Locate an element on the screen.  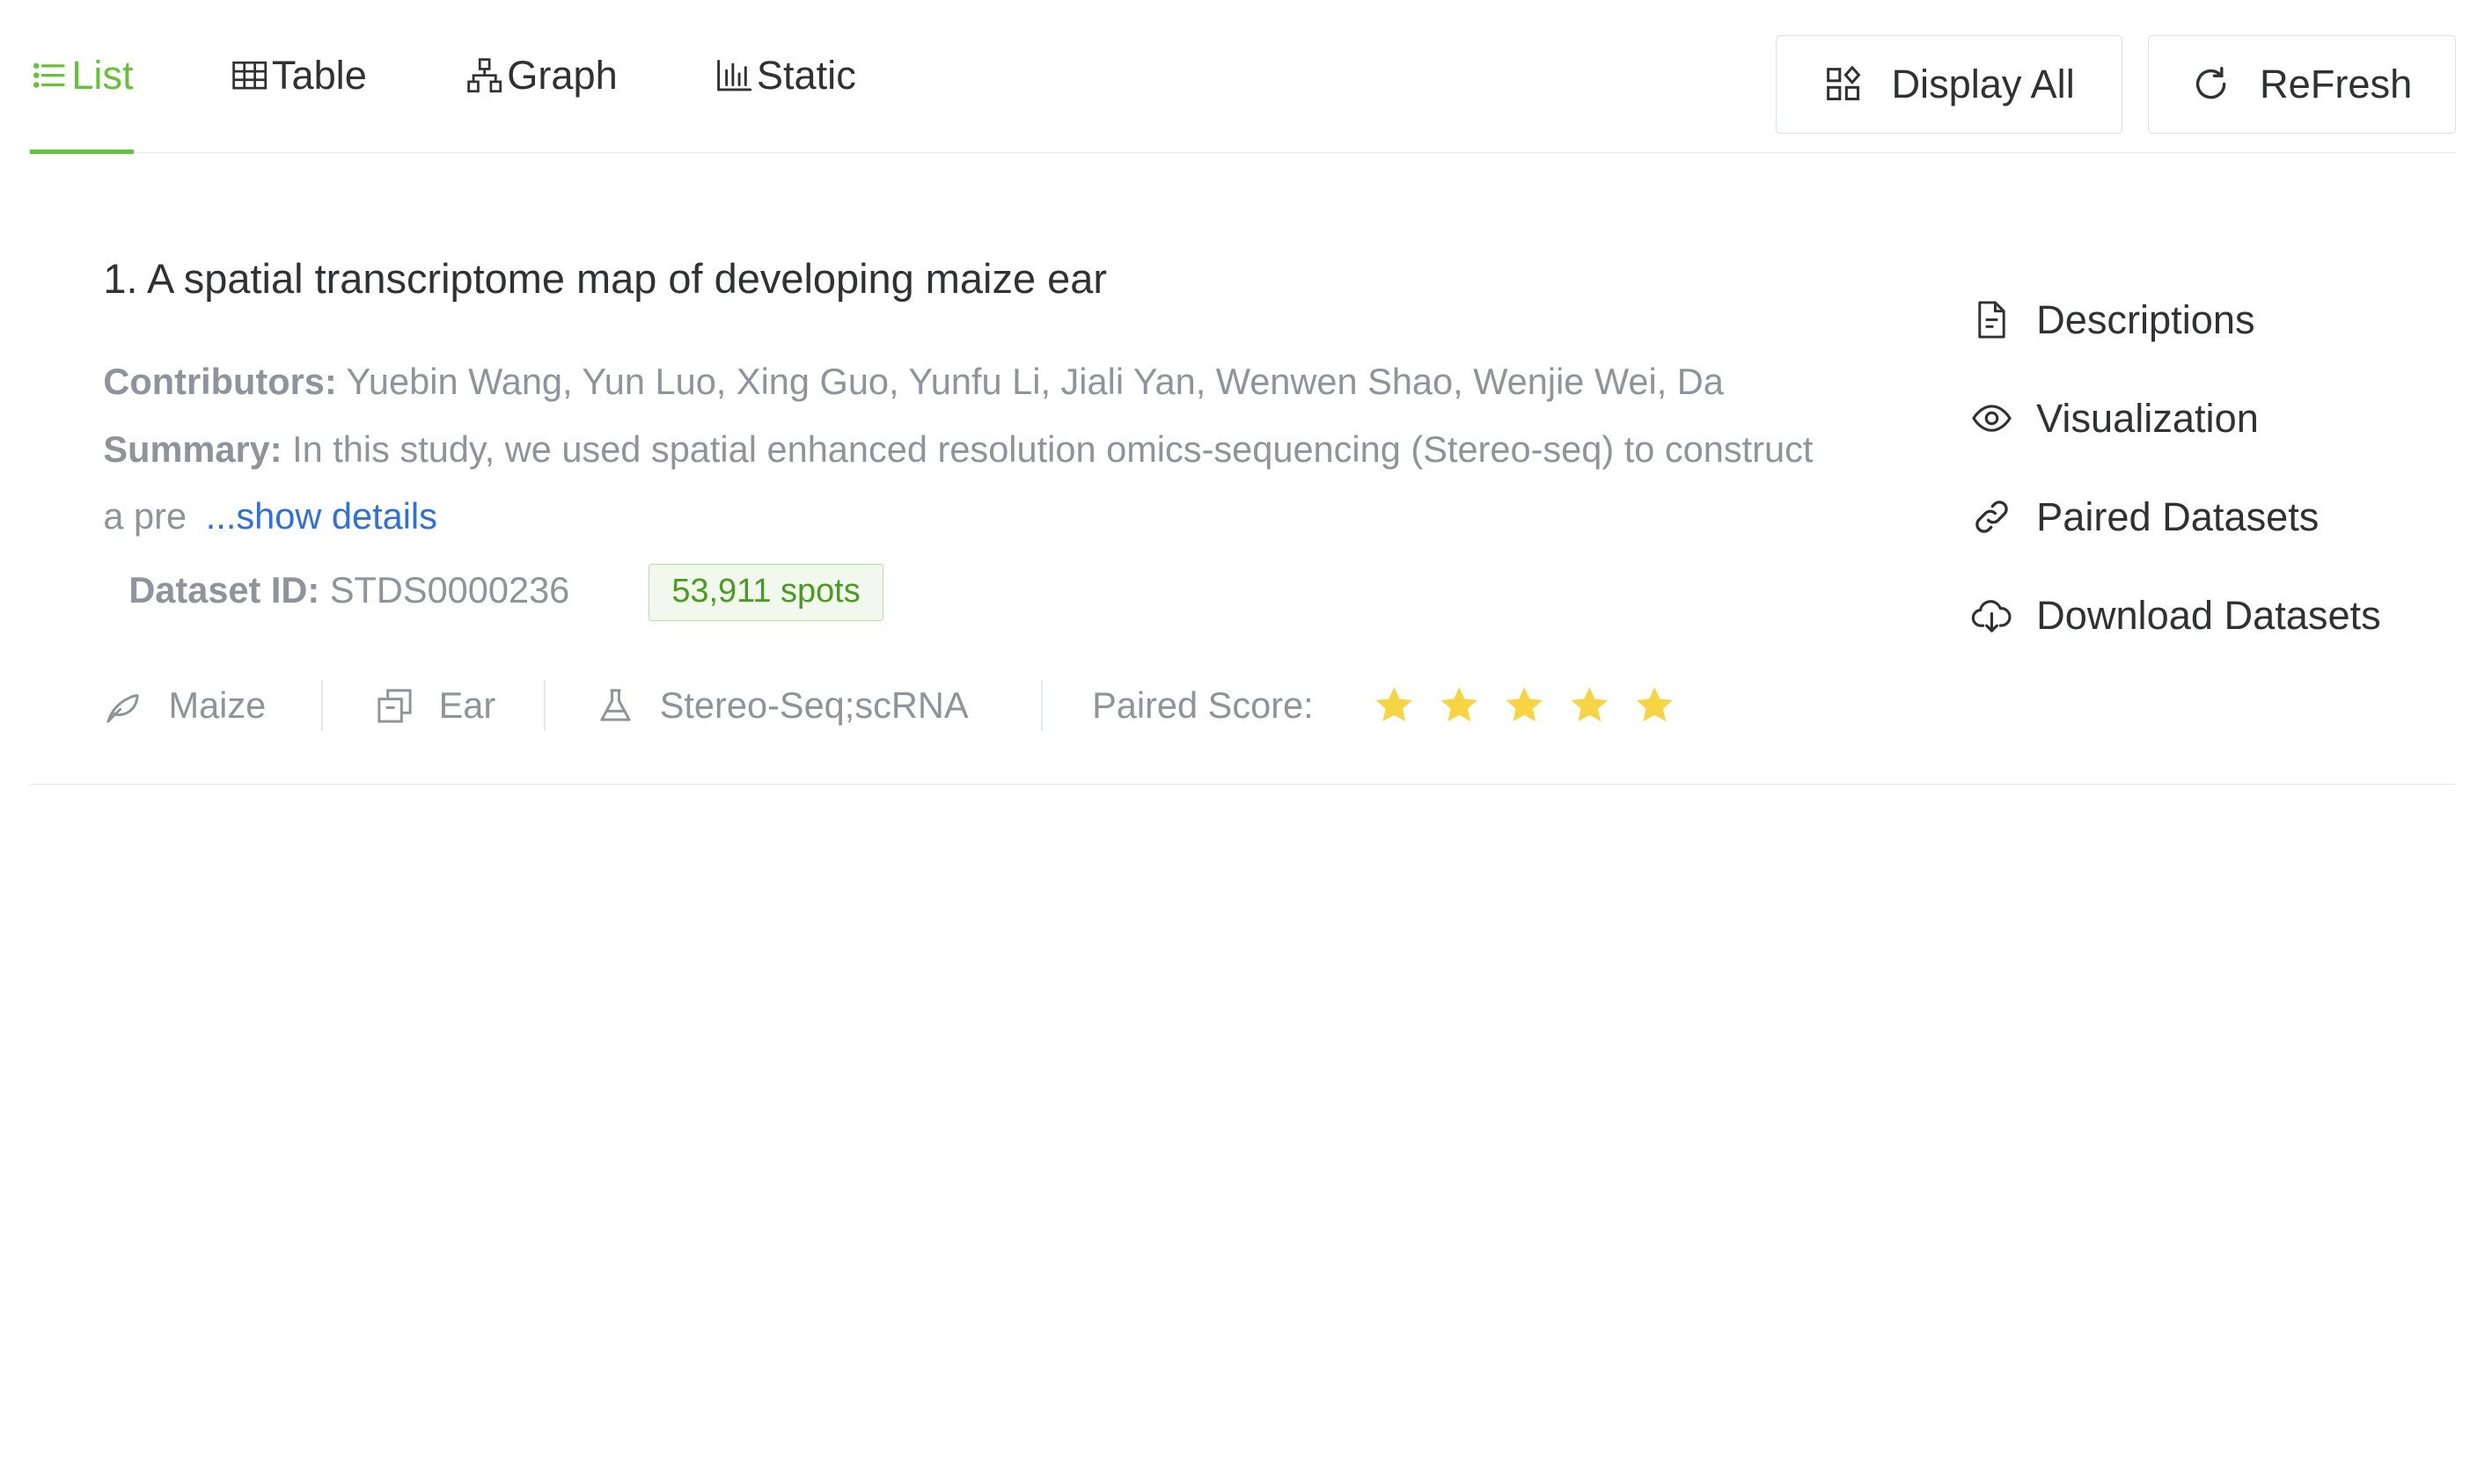
tab-static-label: Static is located at coordinates (806, 75).